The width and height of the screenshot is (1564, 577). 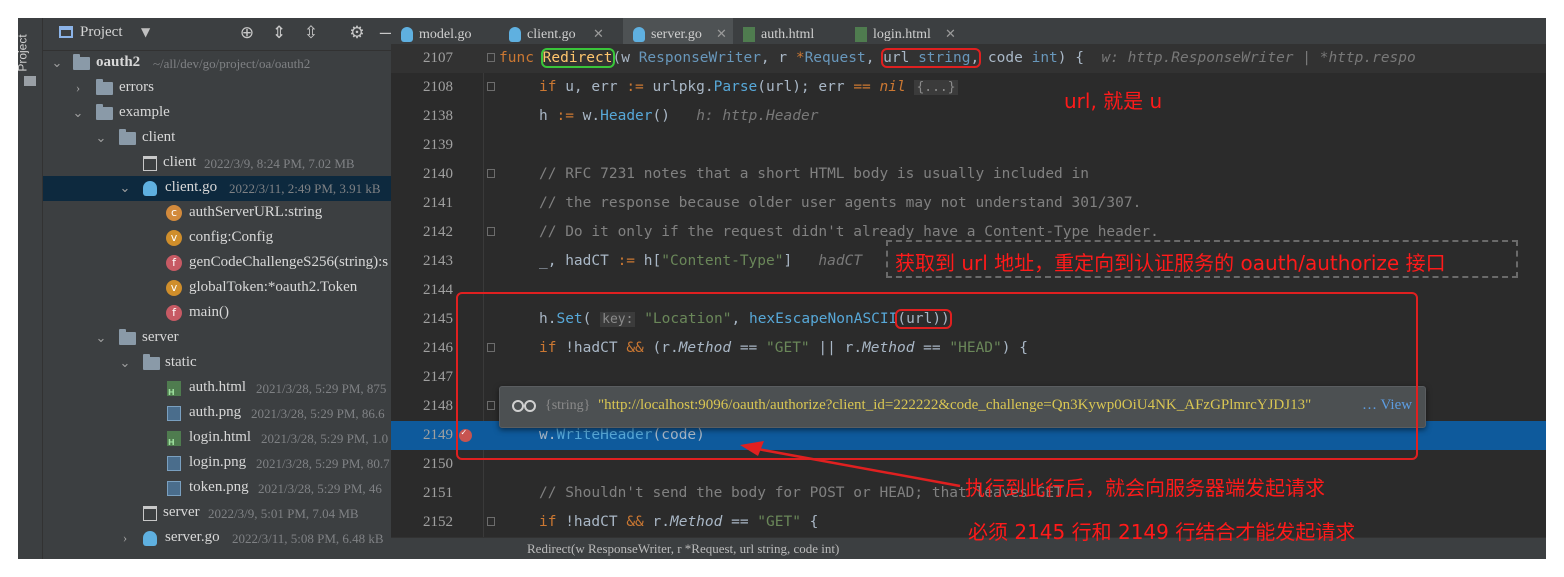 I want to click on line-number: 2145, so click(x=438, y=319).